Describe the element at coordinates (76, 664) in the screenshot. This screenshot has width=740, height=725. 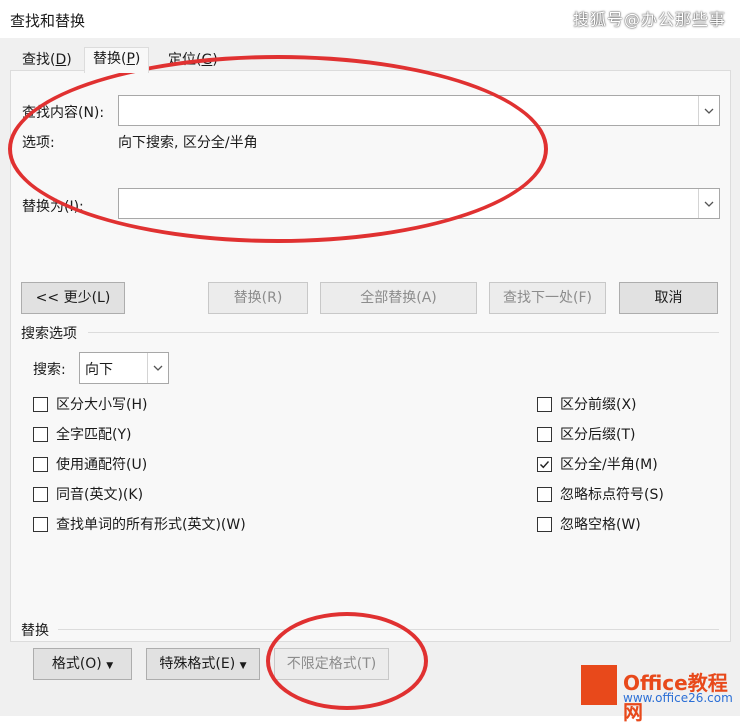
I see `format-button-label: 格式(O)` at that location.